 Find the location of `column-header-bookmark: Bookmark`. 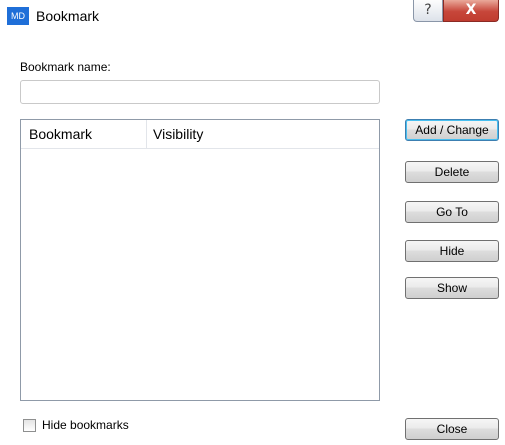

column-header-bookmark: Bookmark is located at coordinates (84, 134).